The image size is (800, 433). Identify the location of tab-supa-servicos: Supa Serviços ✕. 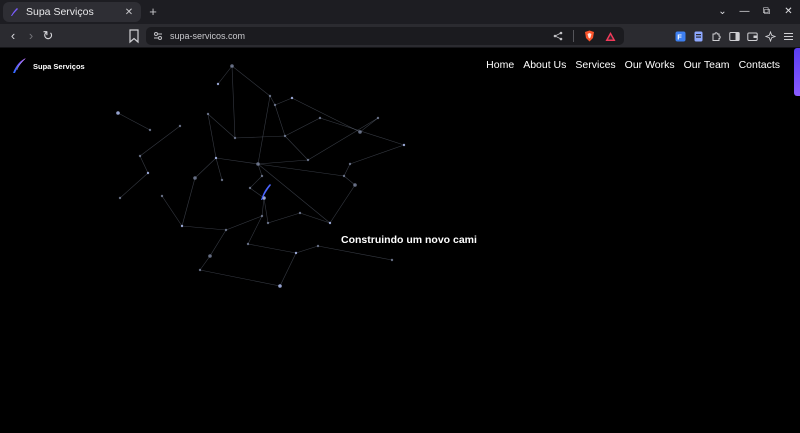
(72, 12).